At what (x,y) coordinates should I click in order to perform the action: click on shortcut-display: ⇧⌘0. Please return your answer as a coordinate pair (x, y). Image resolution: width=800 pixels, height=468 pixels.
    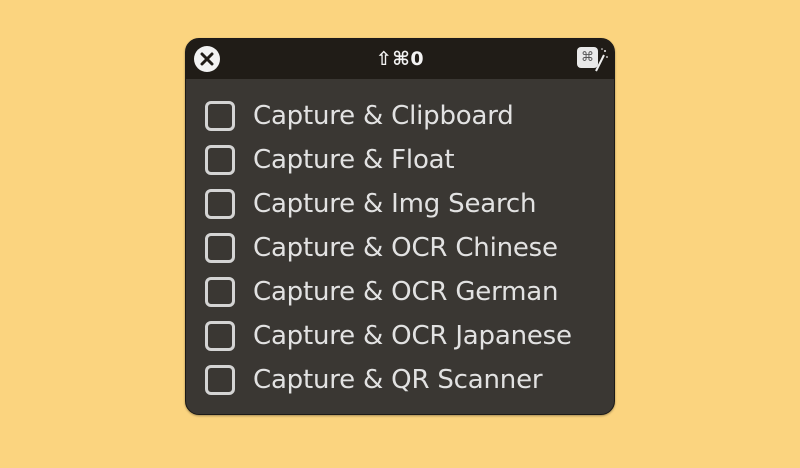
    Looking at the image, I should click on (400, 59).